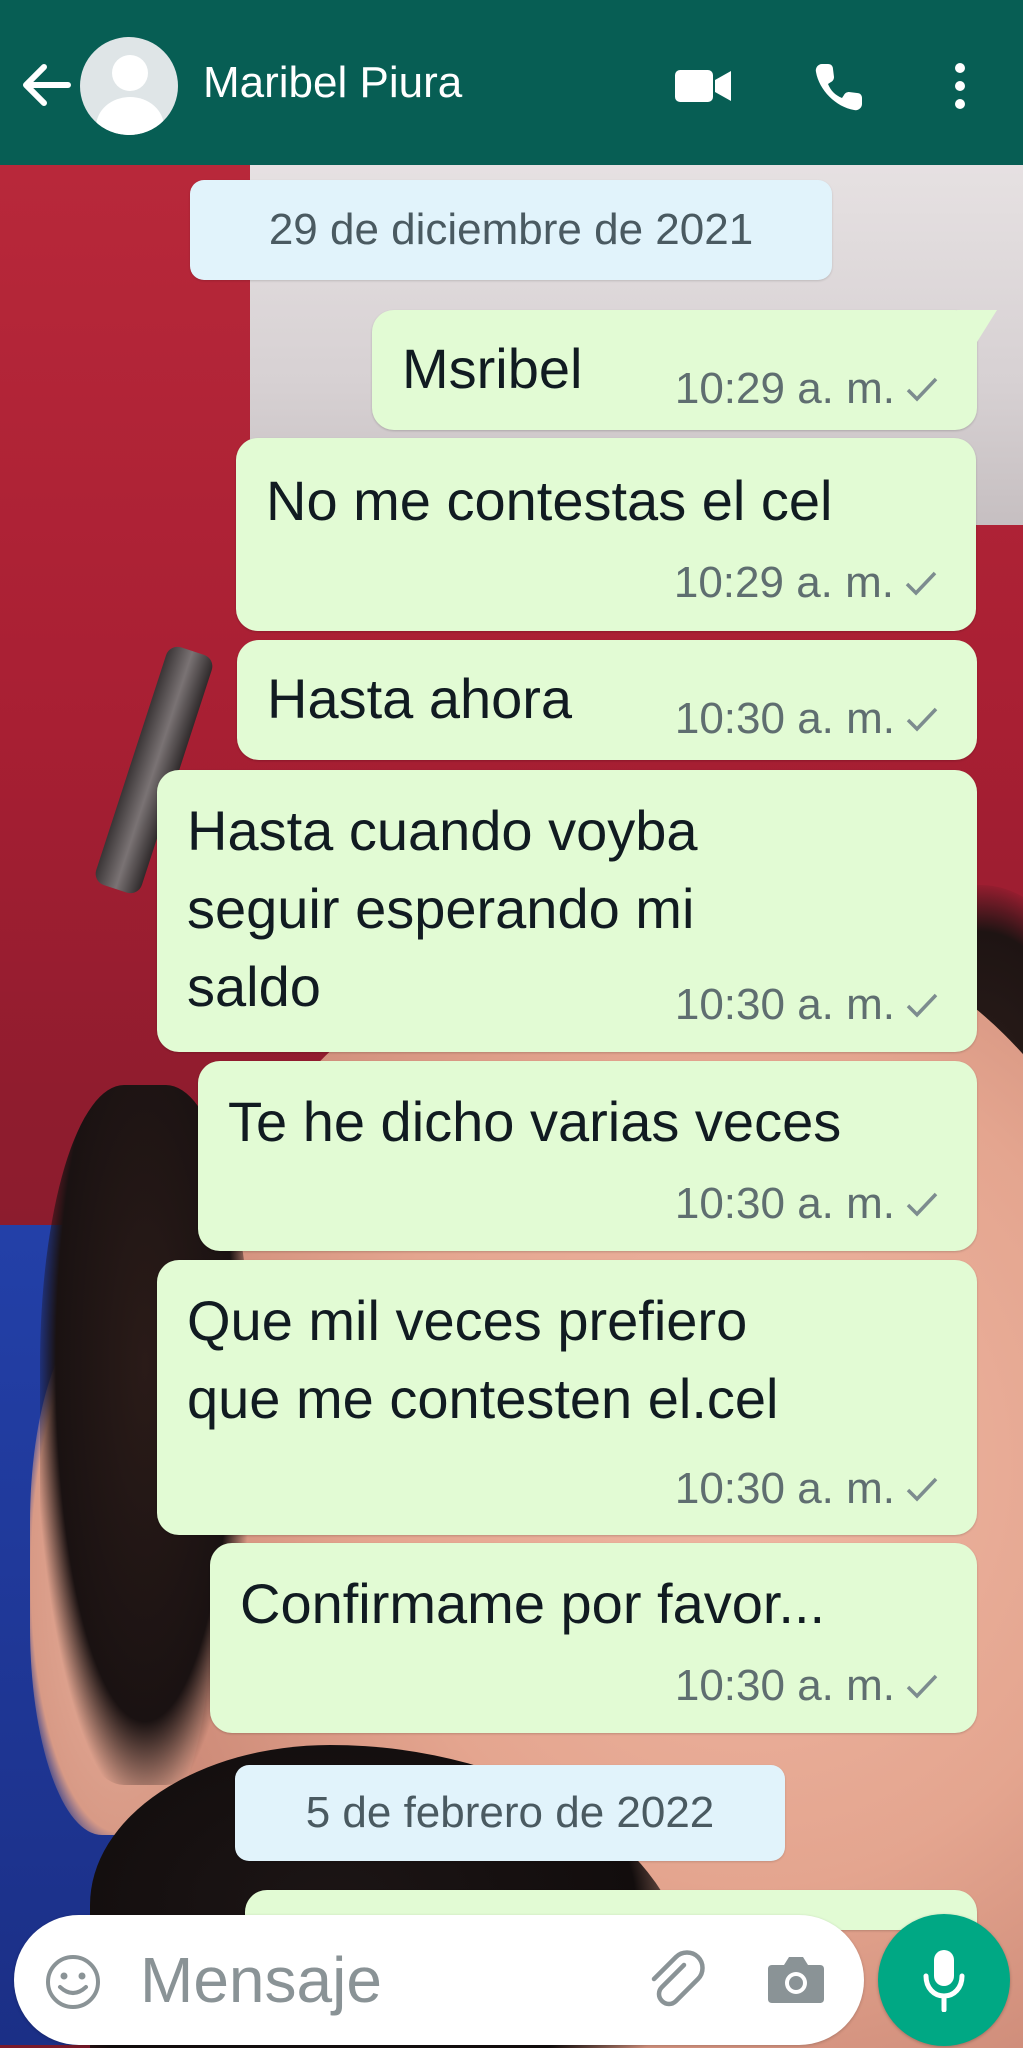 The image size is (1023, 2048). I want to click on avatar-body, so click(130, 116).